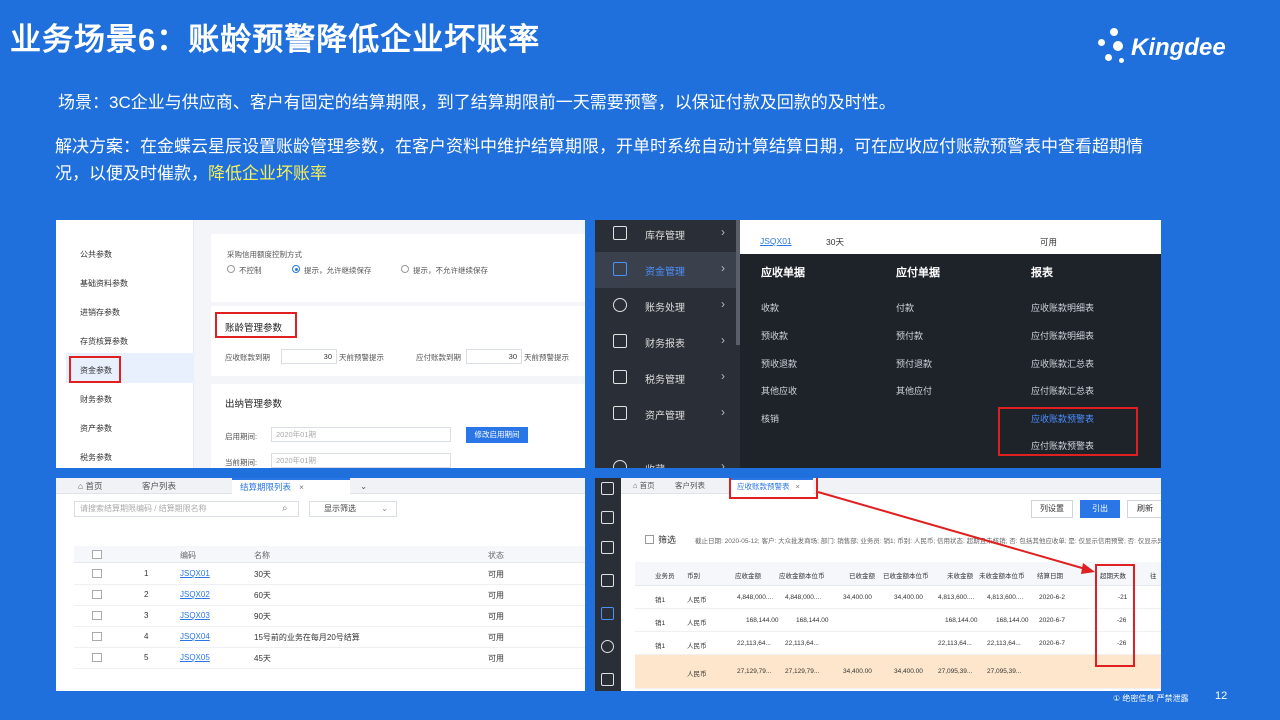 Image resolution: width=1280 pixels, height=720 pixels. What do you see at coordinates (438, 357) in the screenshot?
I see `payable-label: 应付账款到期` at bounding box center [438, 357].